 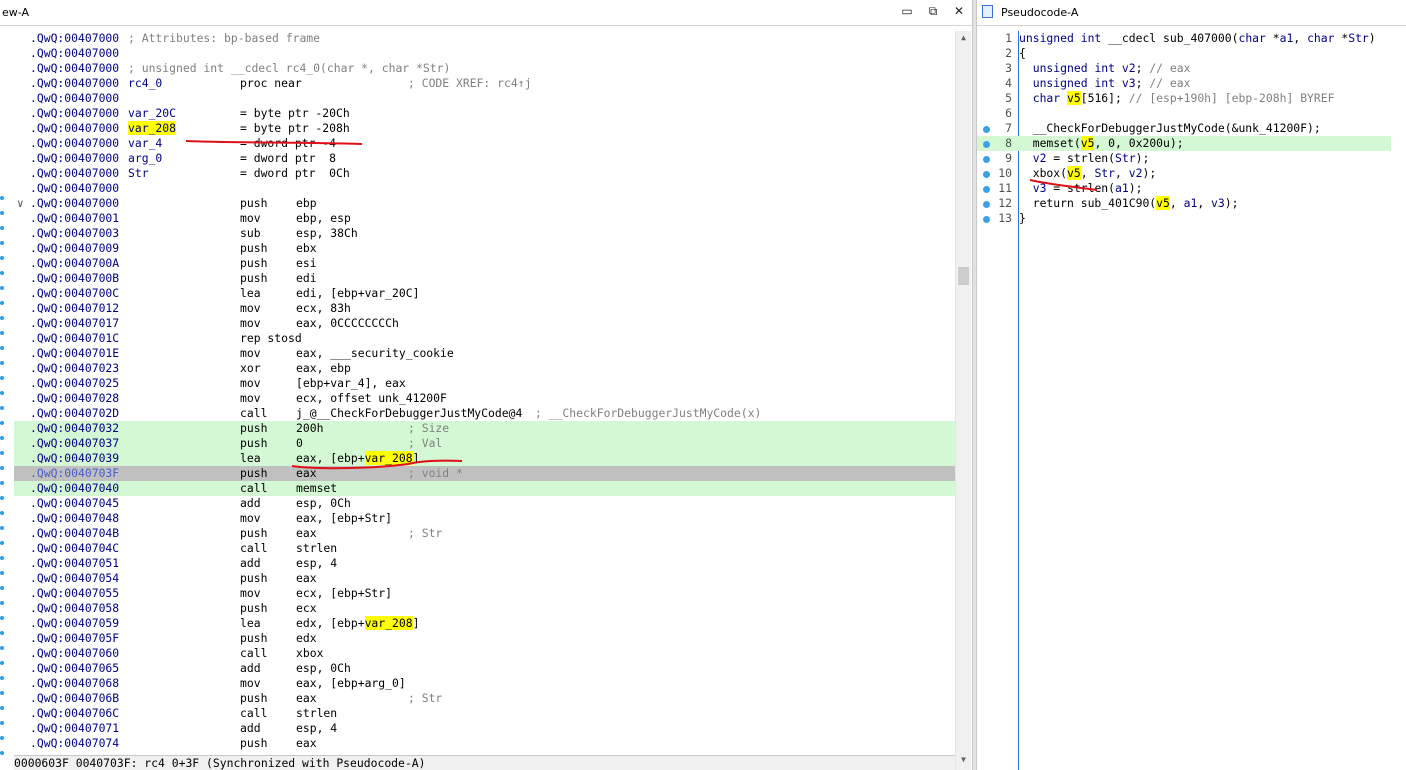 I want to click on disasm-line: .QwQ:00407000 var_20C = byte ptr -20Ch, so click(x=484, y=113).